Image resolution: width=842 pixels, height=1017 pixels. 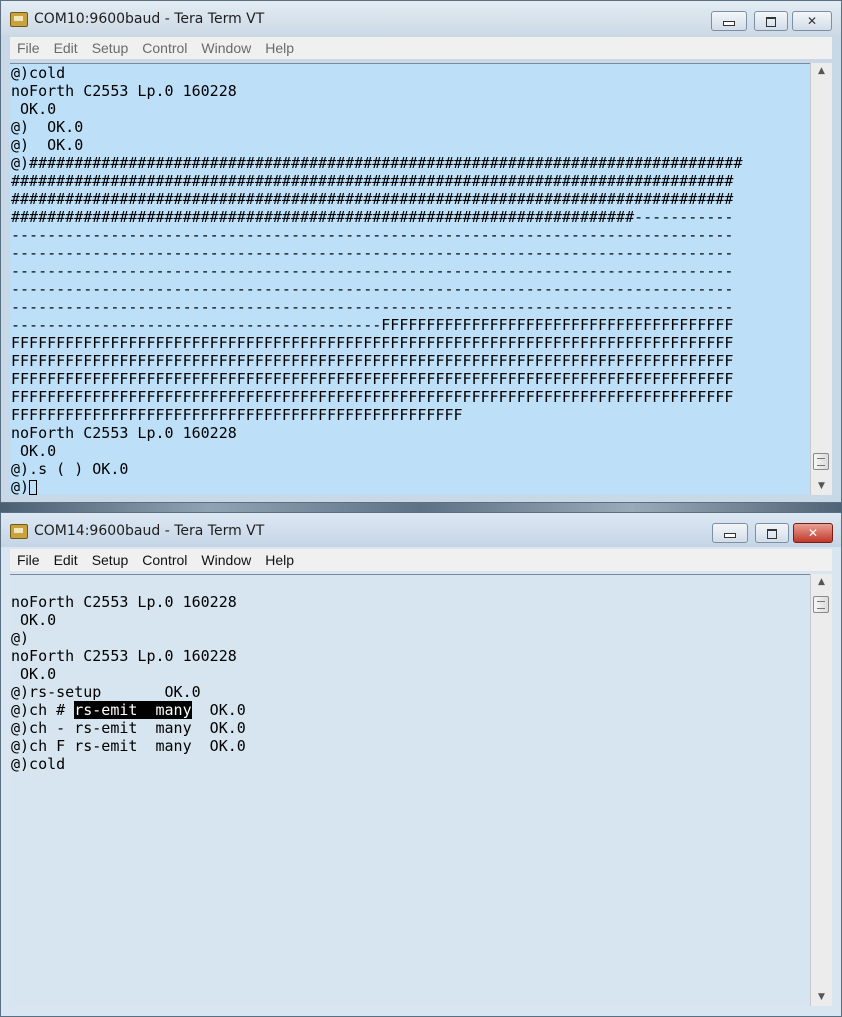 What do you see at coordinates (20, 638) in the screenshot?
I see `terminal-line: @)` at bounding box center [20, 638].